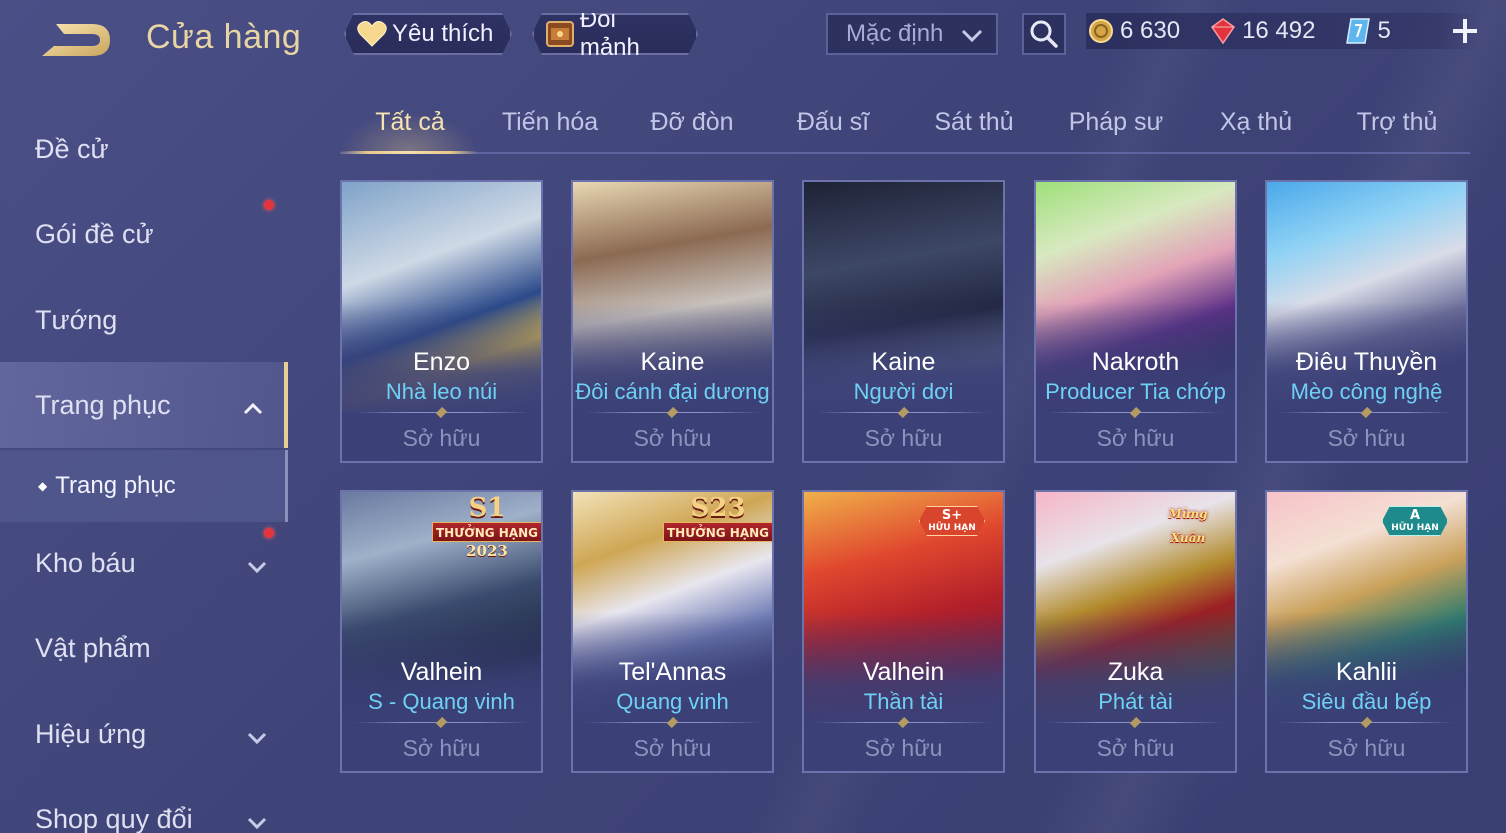 This screenshot has height=833, width=1506. Describe the element at coordinates (609, 33) in the screenshot. I see `exchange-shards-label: Đổi mảnh` at that location.